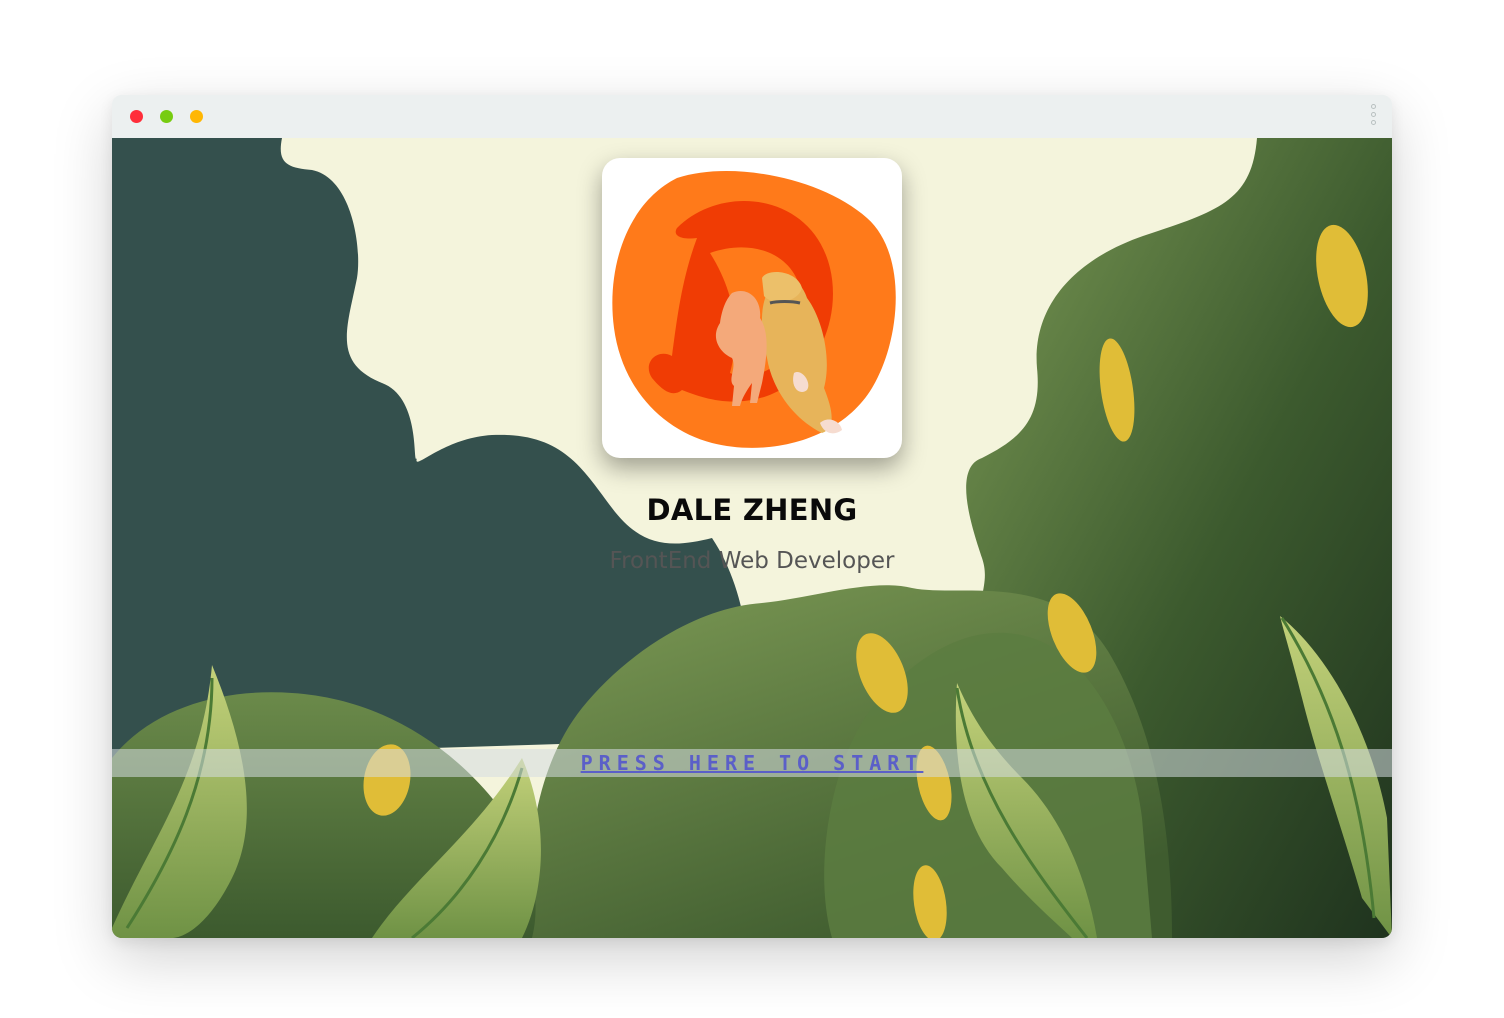  Describe the element at coordinates (752, 510) in the screenshot. I see `developer-name: DALE ZHENG` at that location.